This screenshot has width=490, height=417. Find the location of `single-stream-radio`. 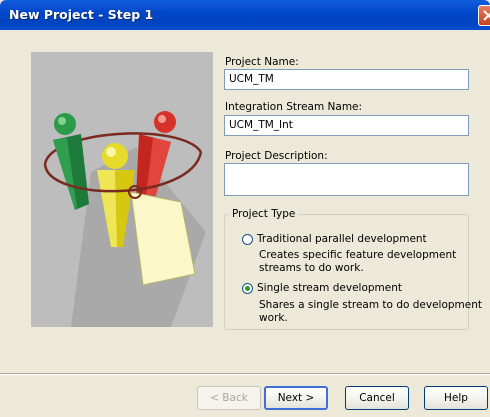

single-stream-radio is located at coordinates (247, 288).